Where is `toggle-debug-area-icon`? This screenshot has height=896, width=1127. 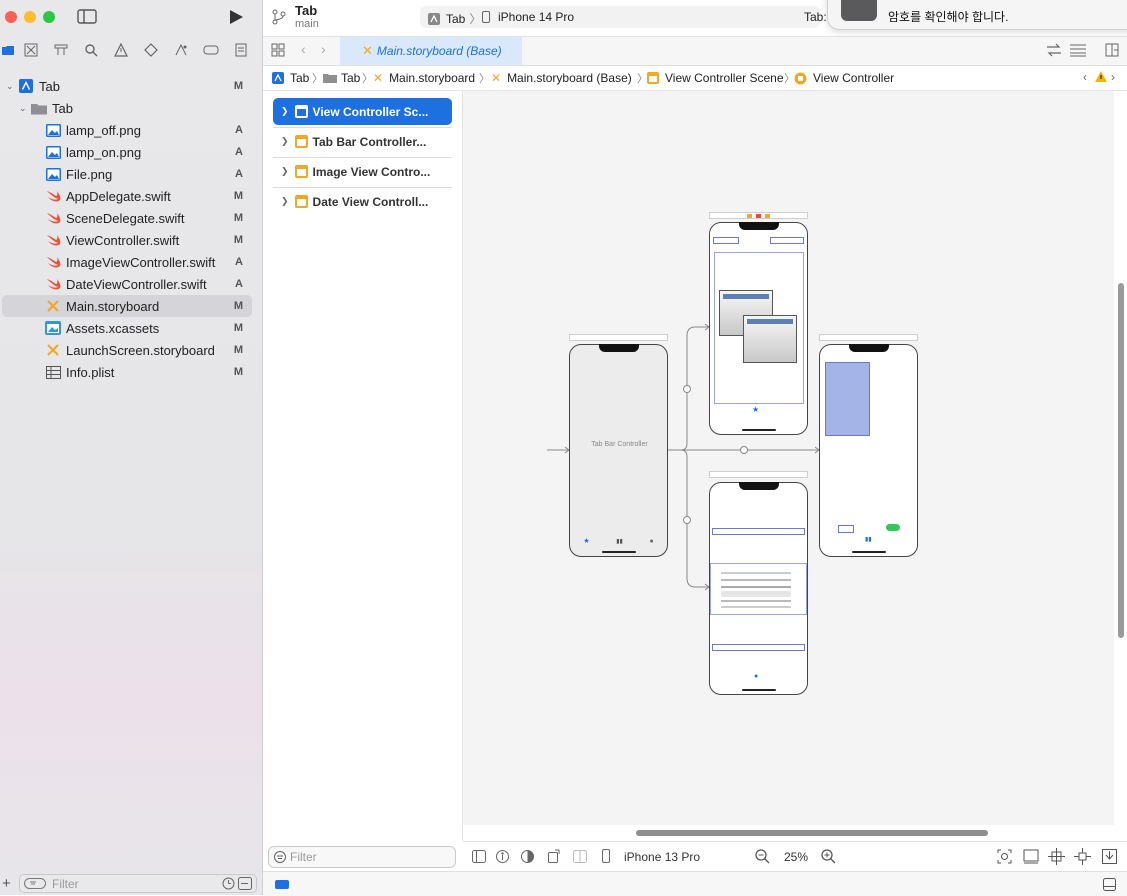 toggle-debug-area-icon is located at coordinates (1109, 884).